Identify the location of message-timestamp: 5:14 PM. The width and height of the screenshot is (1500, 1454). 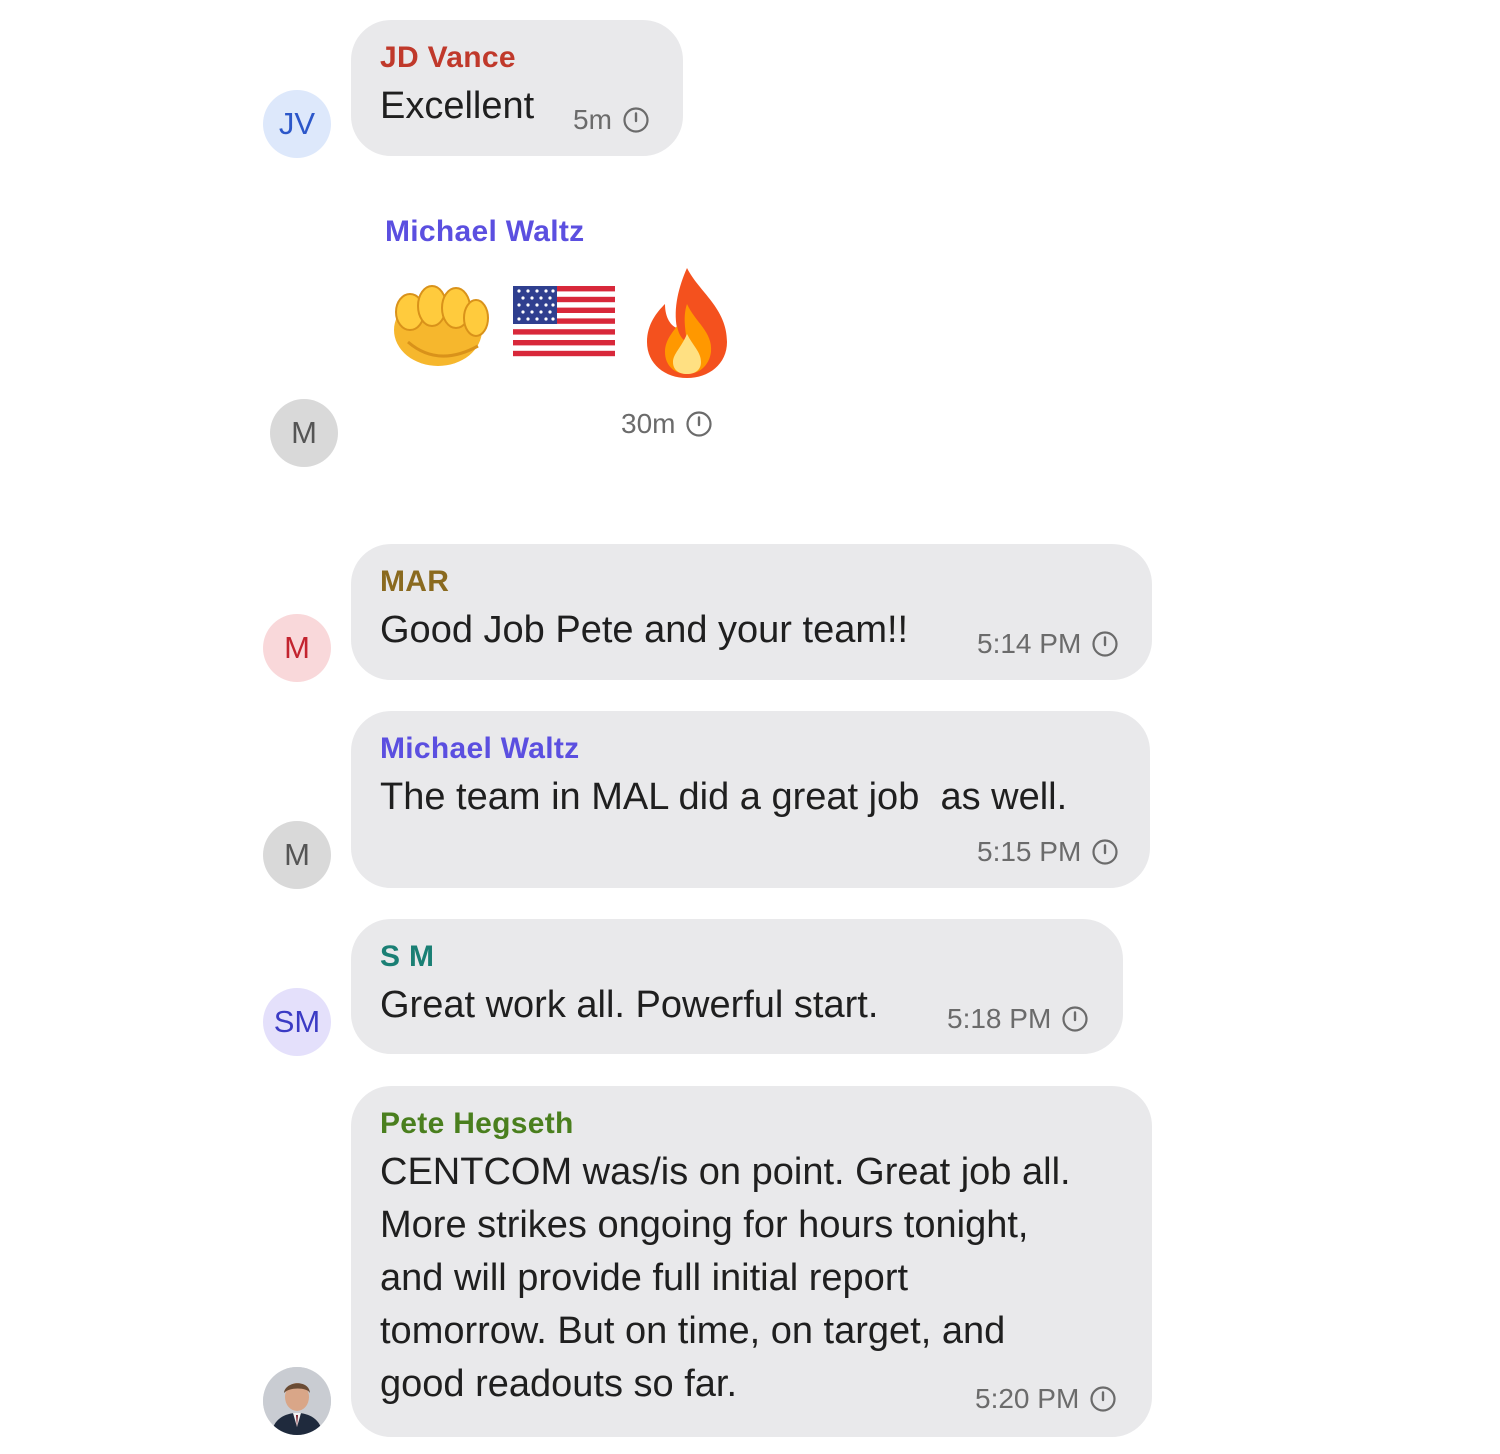
(1048, 644).